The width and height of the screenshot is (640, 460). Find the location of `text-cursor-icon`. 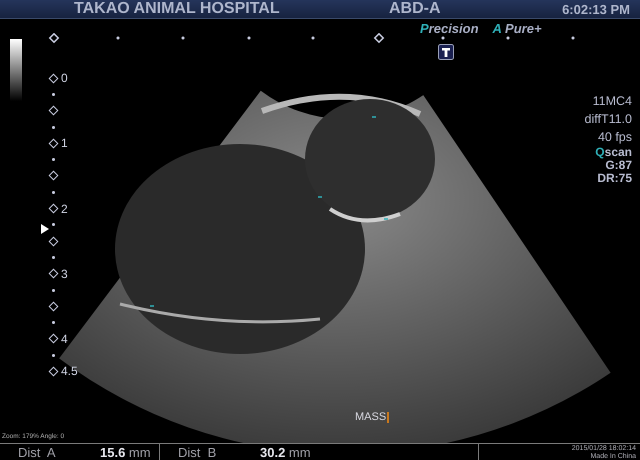

text-cursor-icon is located at coordinates (388, 417).